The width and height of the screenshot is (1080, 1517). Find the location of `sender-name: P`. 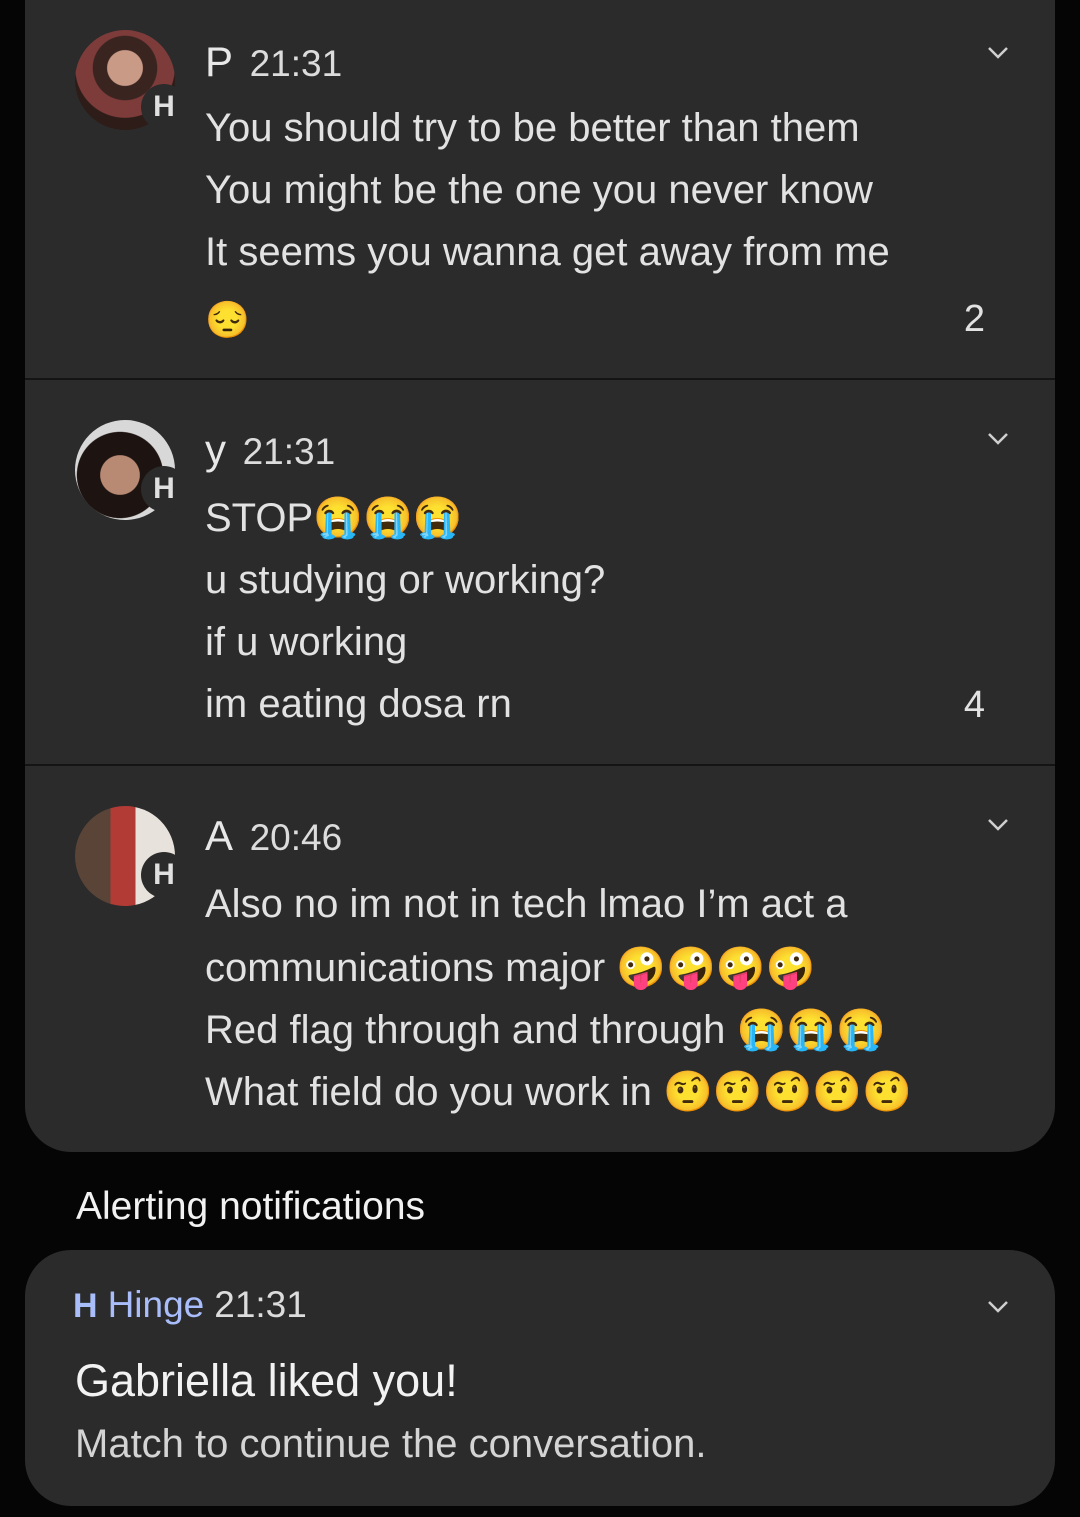

sender-name: P is located at coordinates (219, 61).